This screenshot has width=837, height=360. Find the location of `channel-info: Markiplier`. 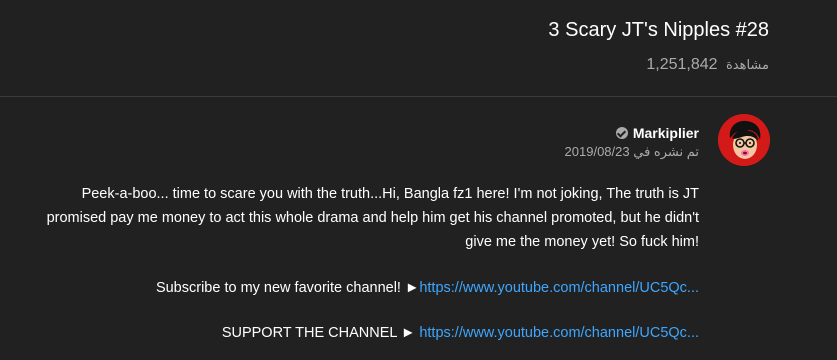

channel-info: Markiplier is located at coordinates (657, 133).